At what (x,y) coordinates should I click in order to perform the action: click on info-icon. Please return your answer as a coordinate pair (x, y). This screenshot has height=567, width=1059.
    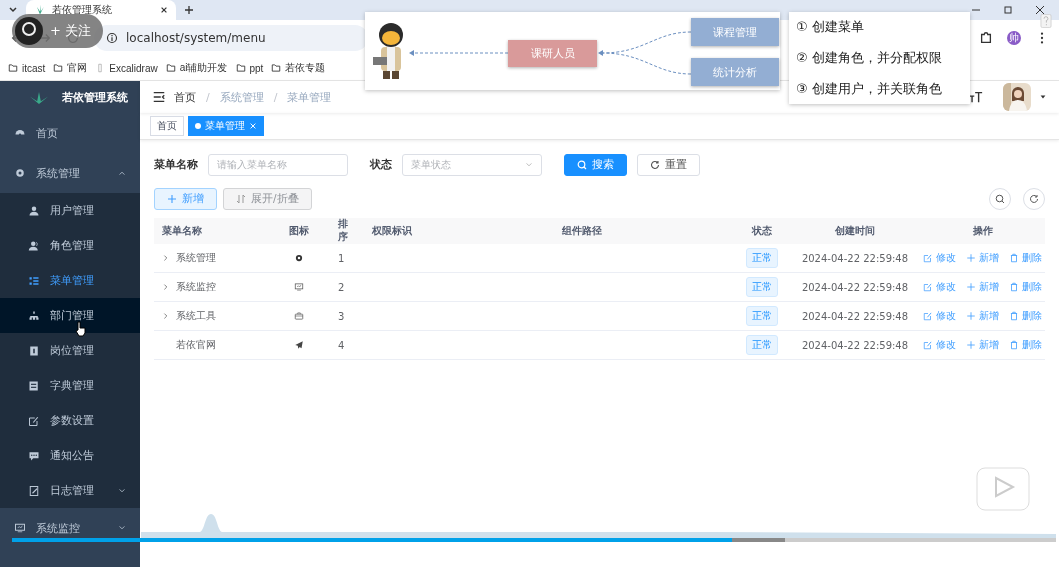
    Looking at the image, I should click on (112, 38).